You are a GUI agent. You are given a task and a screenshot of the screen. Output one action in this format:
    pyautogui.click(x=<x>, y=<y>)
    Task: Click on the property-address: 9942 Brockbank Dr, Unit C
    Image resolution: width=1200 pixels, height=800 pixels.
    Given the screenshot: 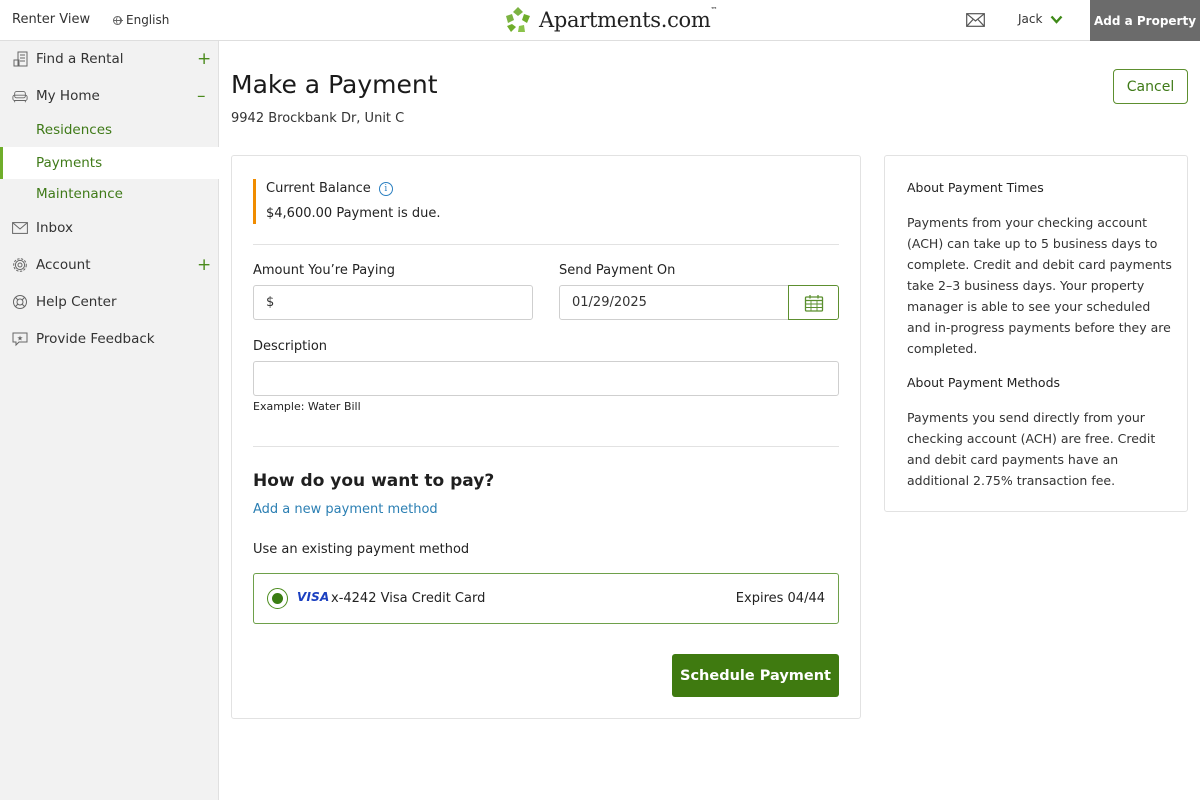 What is the action you would take?
    pyautogui.click(x=318, y=118)
    